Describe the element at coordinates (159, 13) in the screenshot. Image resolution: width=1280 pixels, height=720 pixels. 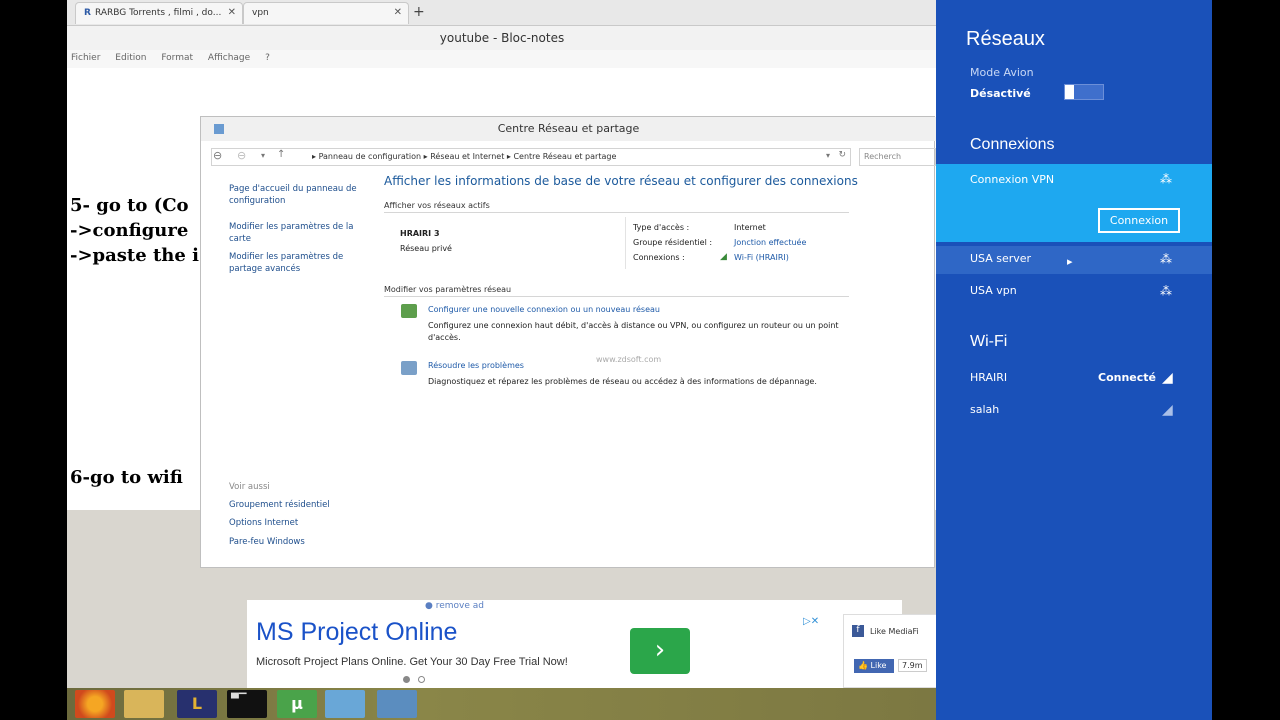
I see `tab-rarbg: R RARBG Torrents , filmi , do... ✕` at that location.